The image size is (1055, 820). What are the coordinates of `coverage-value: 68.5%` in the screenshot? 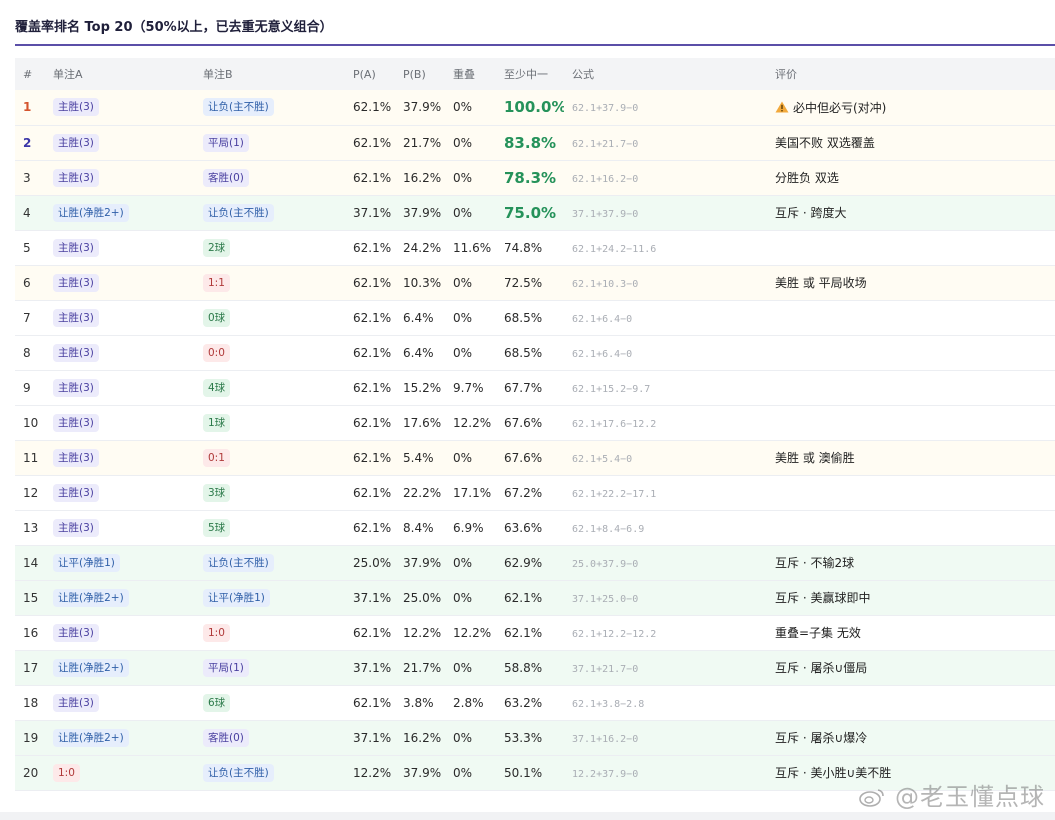 It's located at (523, 317).